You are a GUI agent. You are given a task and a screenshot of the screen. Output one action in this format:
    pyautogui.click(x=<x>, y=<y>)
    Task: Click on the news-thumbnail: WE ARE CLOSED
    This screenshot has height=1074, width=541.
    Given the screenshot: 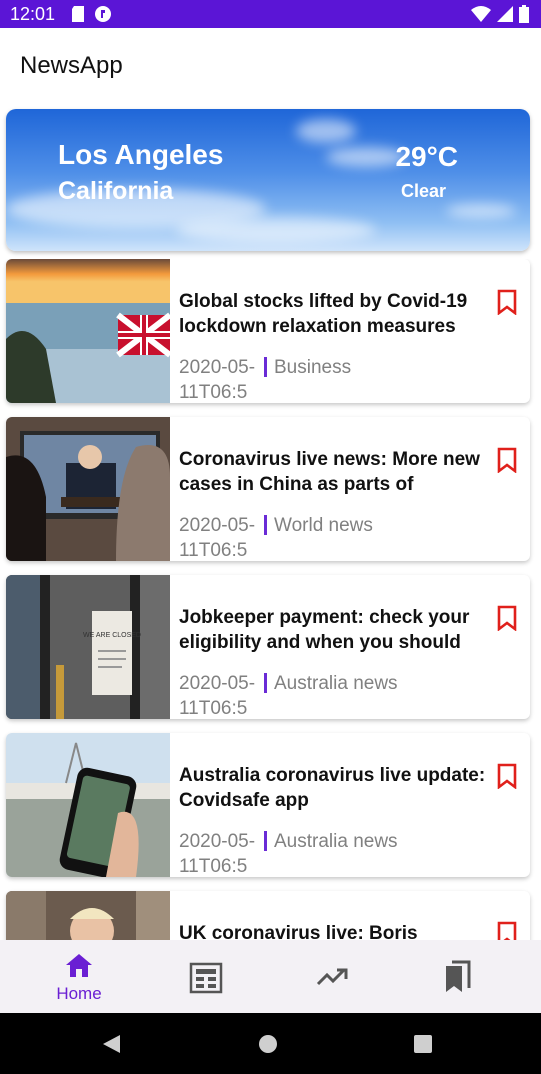 What is the action you would take?
    pyautogui.click(x=88, y=647)
    